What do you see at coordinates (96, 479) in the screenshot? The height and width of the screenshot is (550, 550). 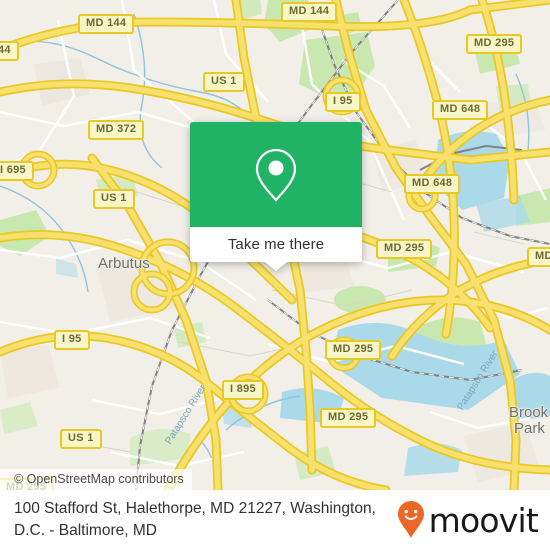 I see `map-attribution: © OpenStreetMap contributors` at bounding box center [96, 479].